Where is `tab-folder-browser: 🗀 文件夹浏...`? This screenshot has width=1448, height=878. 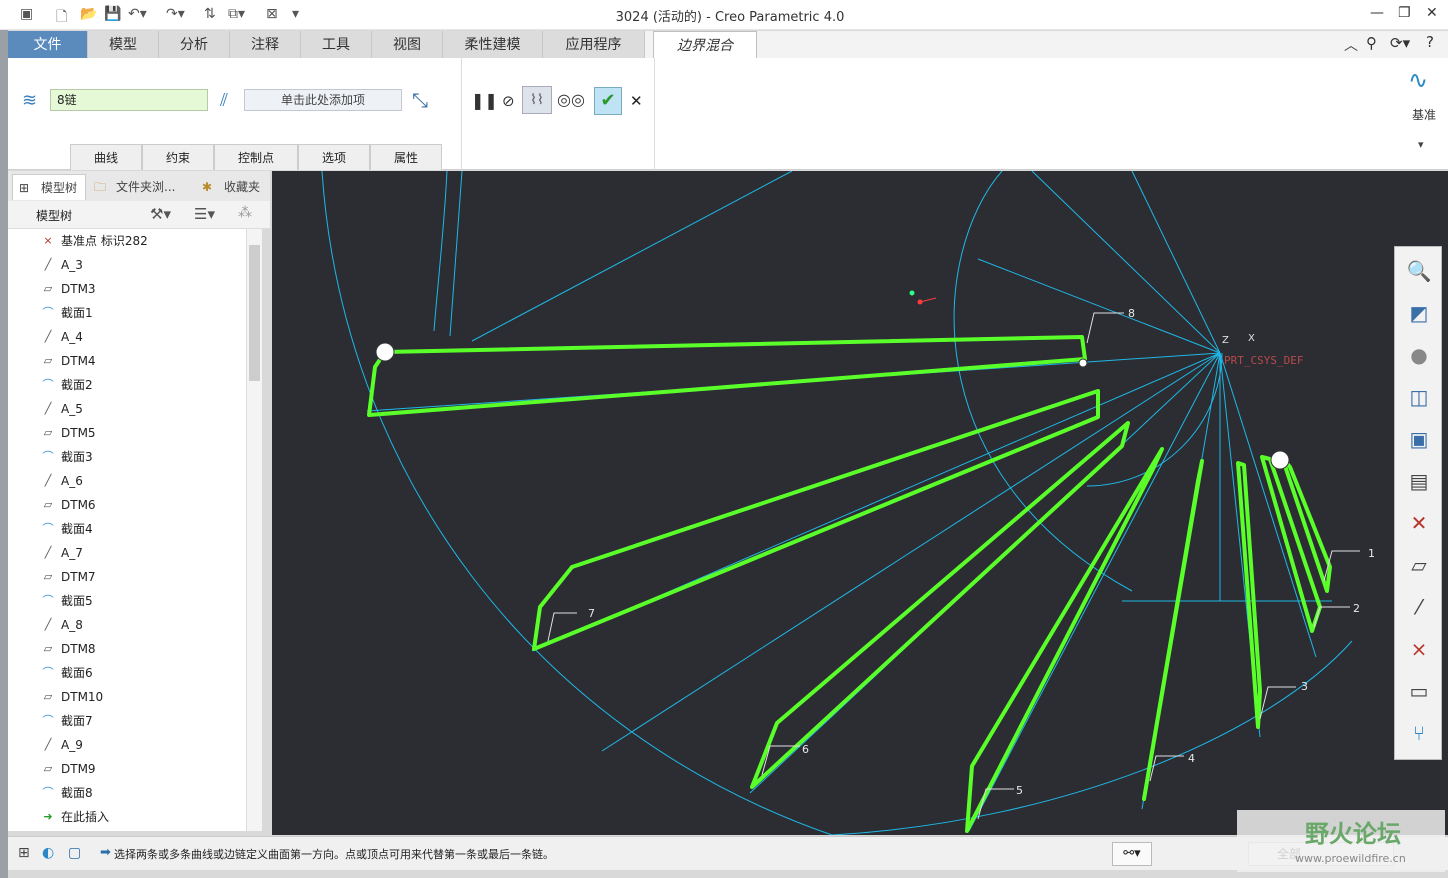 tab-folder-browser: 🗀 文件夹浏... is located at coordinates (140, 187).